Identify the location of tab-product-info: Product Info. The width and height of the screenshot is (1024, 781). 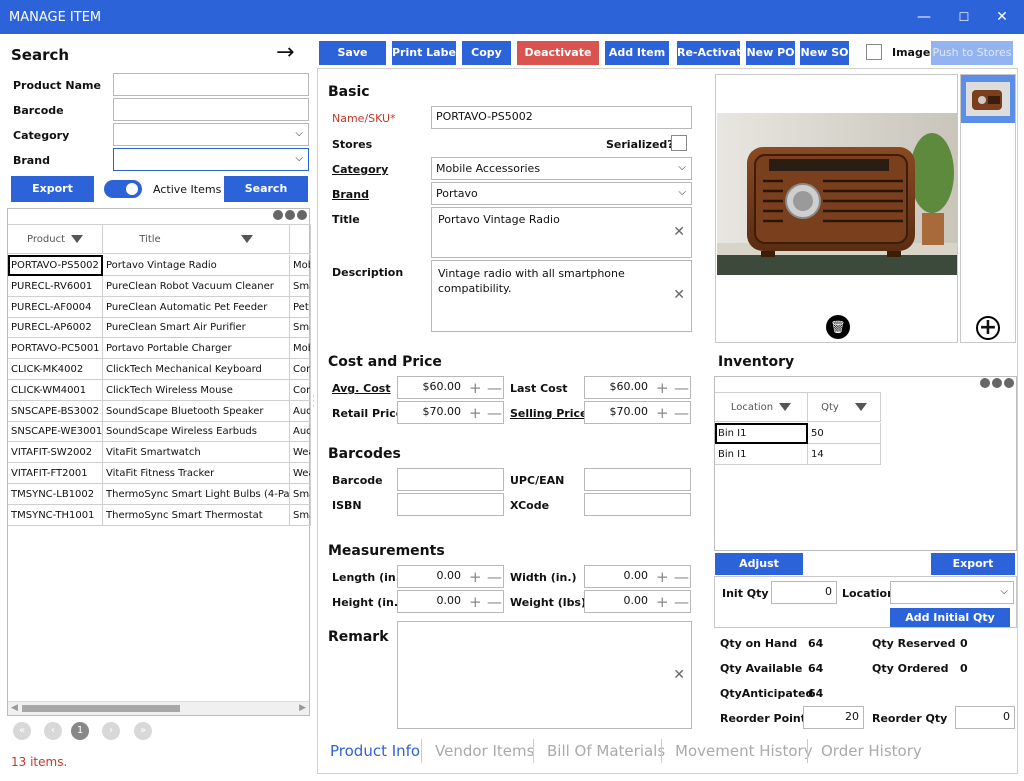
(375, 751).